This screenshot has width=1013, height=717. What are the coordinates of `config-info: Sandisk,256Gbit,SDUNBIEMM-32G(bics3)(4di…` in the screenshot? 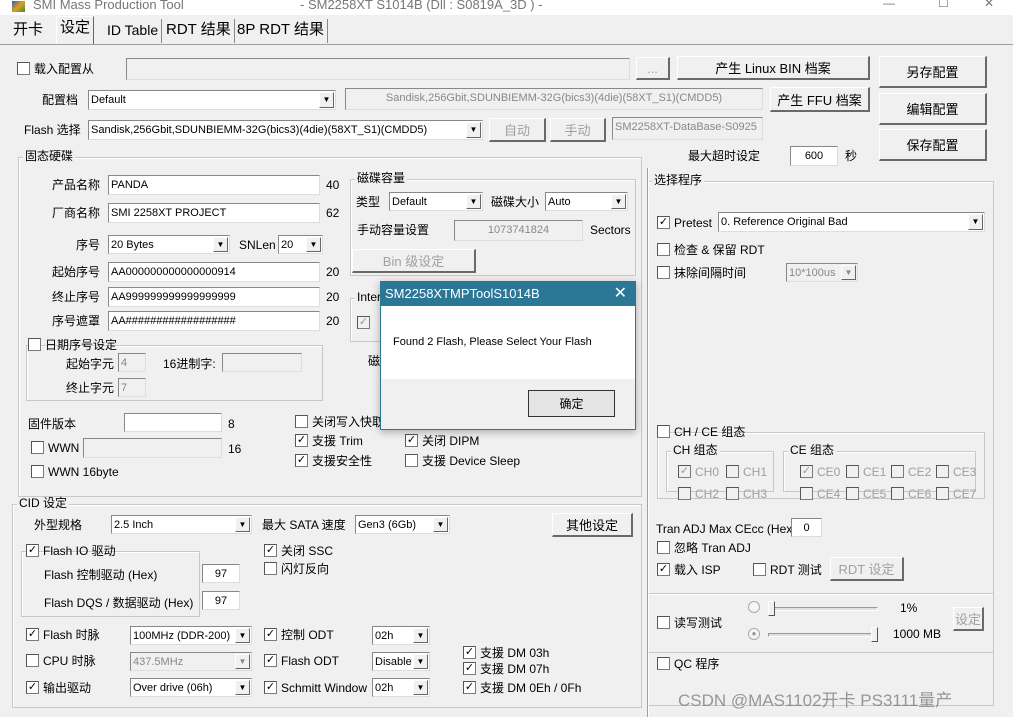 It's located at (554, 99).